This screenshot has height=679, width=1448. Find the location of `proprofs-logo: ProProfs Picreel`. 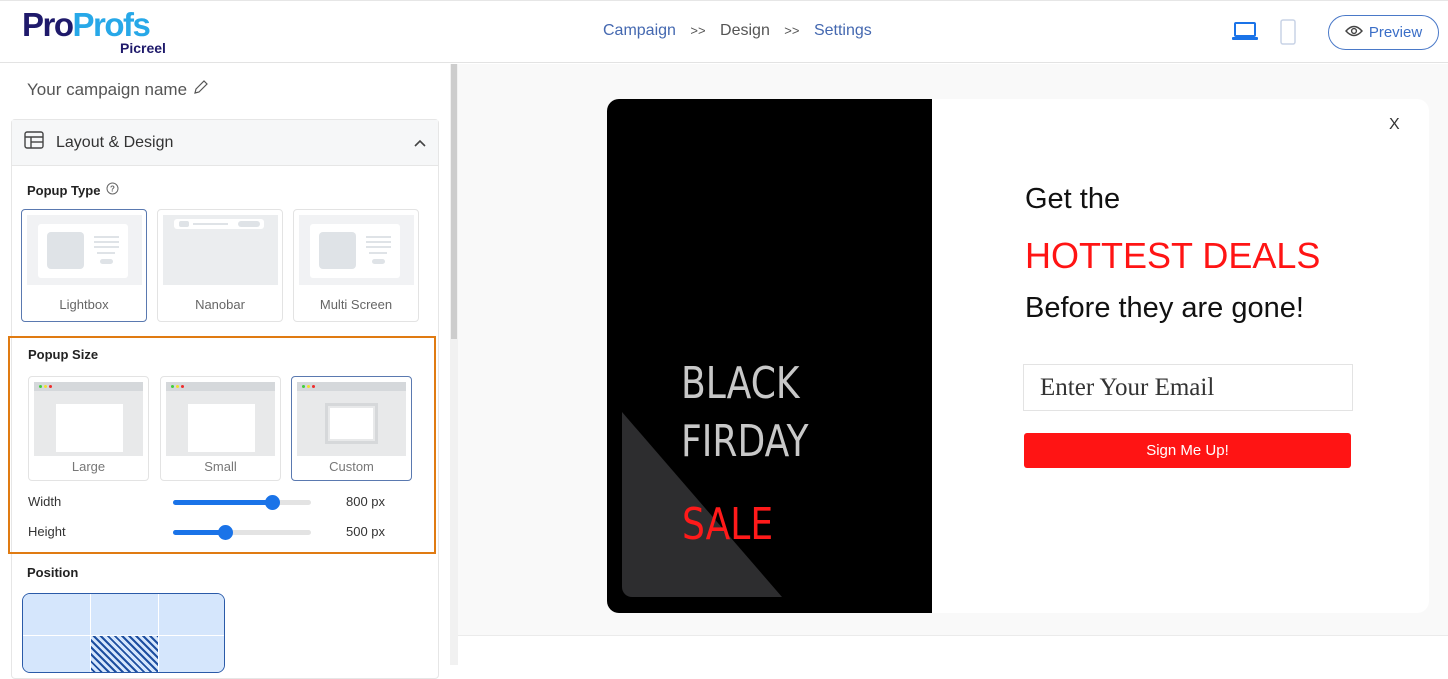

proprofs-logo: ProProfs Picreel is located at coordinates (94, 31).